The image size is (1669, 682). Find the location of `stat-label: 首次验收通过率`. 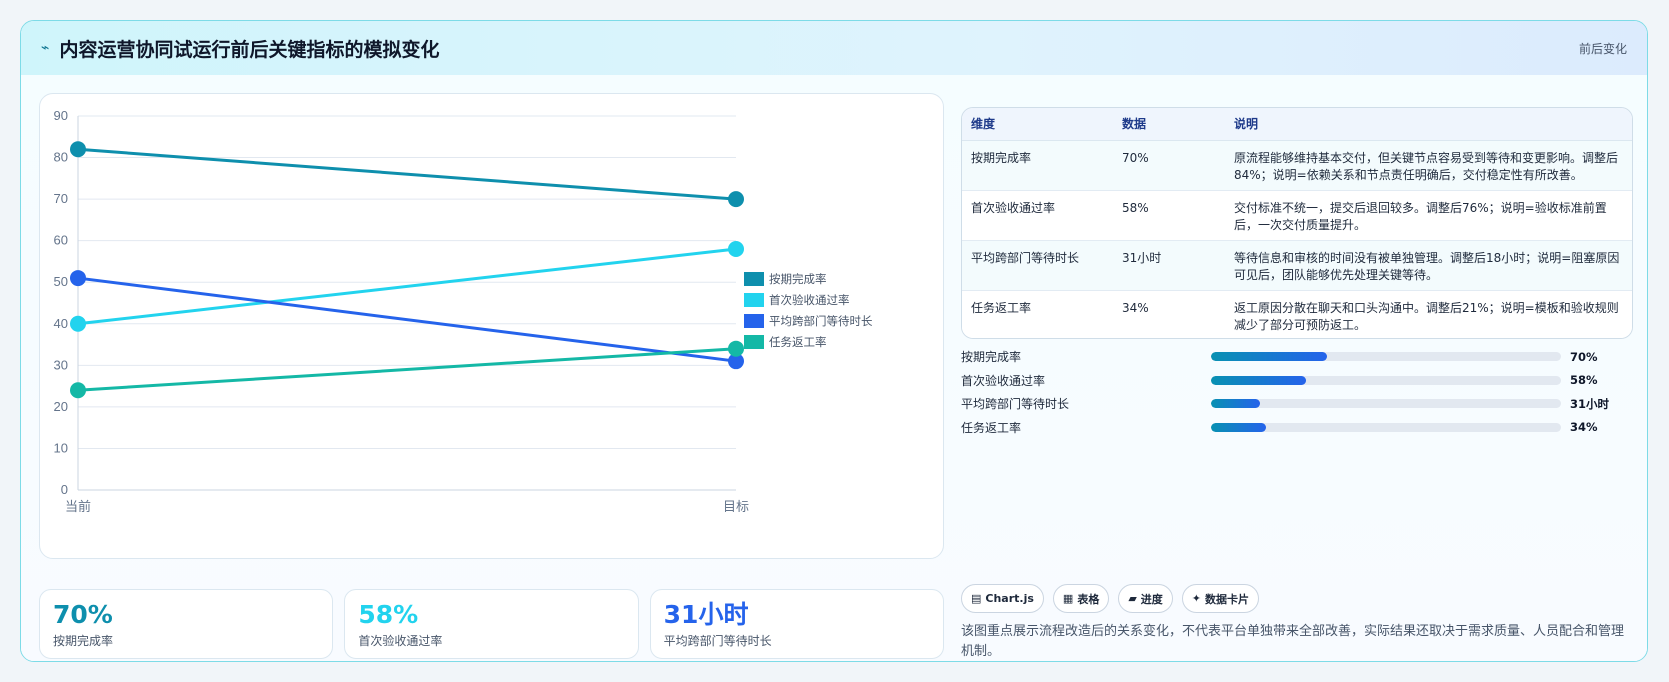

stat-label: 首次验收通过率 is located at coordinates (400, 641).